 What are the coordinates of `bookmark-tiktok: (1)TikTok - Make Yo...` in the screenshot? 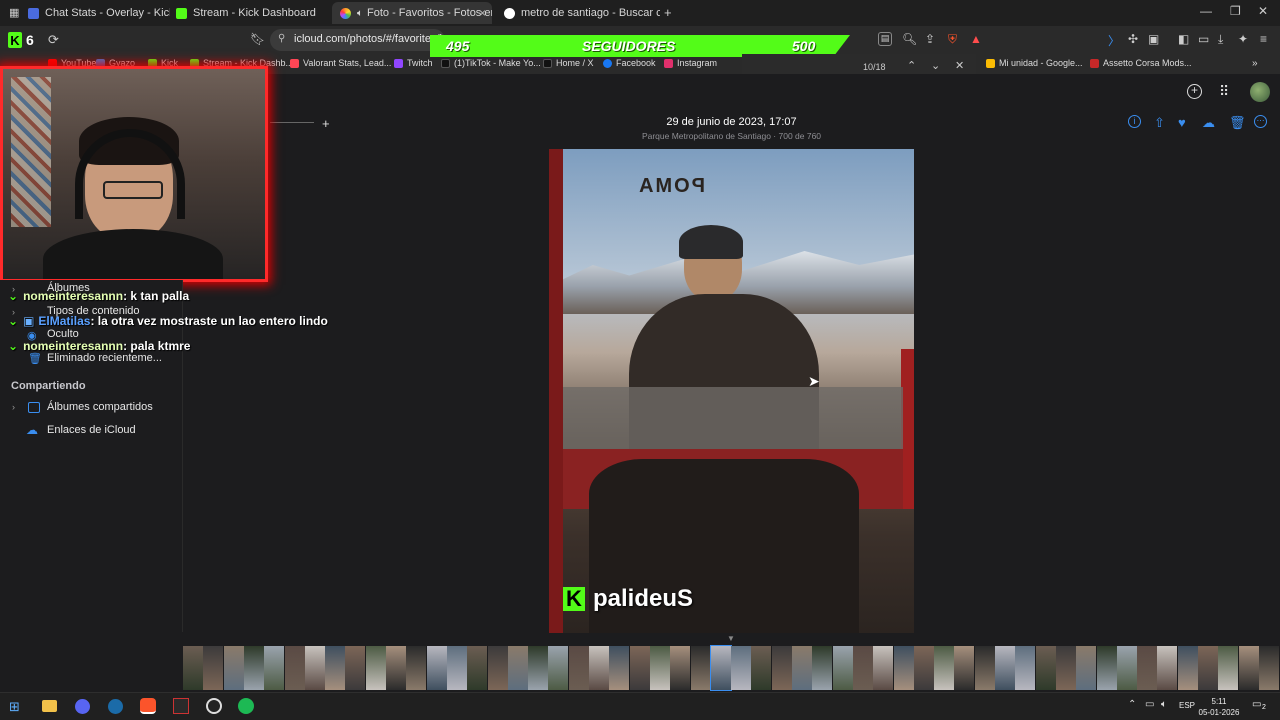 It's located at (491, 63).